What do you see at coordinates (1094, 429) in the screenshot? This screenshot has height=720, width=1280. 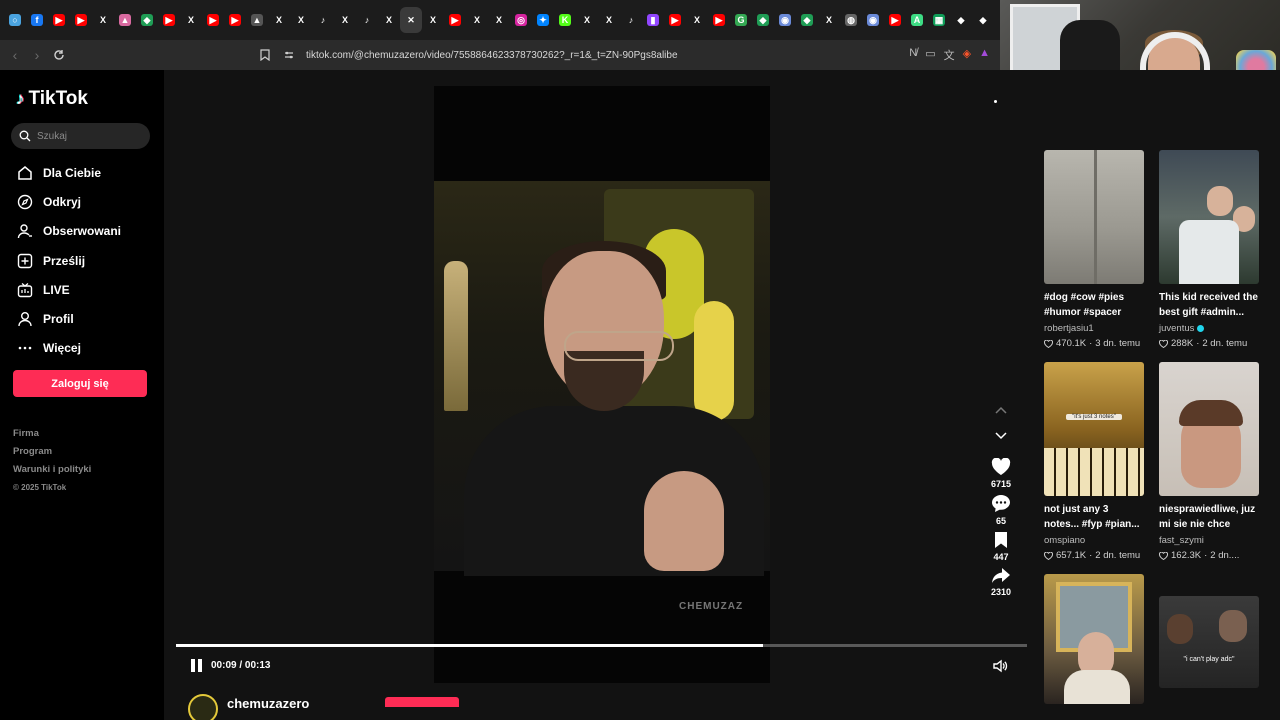 I see `video-thumbnail: "it's just 3 notes"` at bounding box center [1094, 429].